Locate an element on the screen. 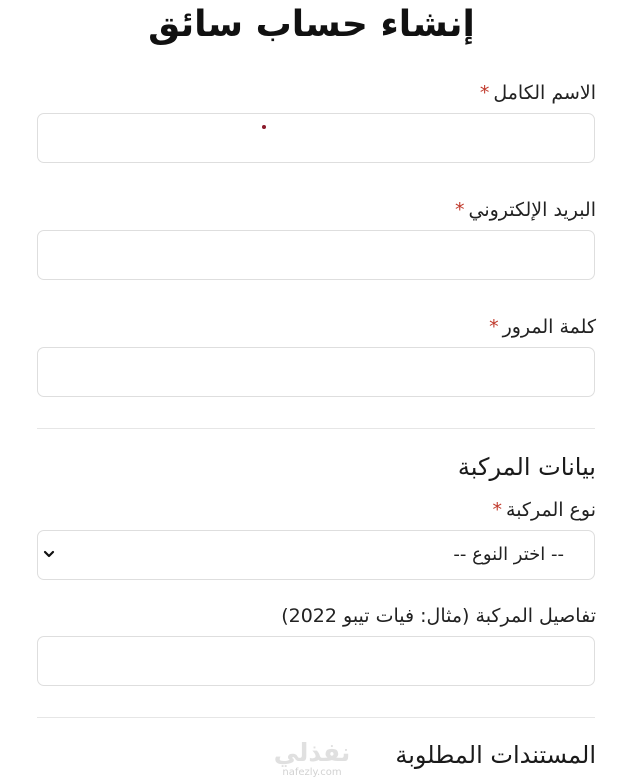 This screenshot has width=623, height=784. chevron-down-icon is located at coordinates (49, 554).